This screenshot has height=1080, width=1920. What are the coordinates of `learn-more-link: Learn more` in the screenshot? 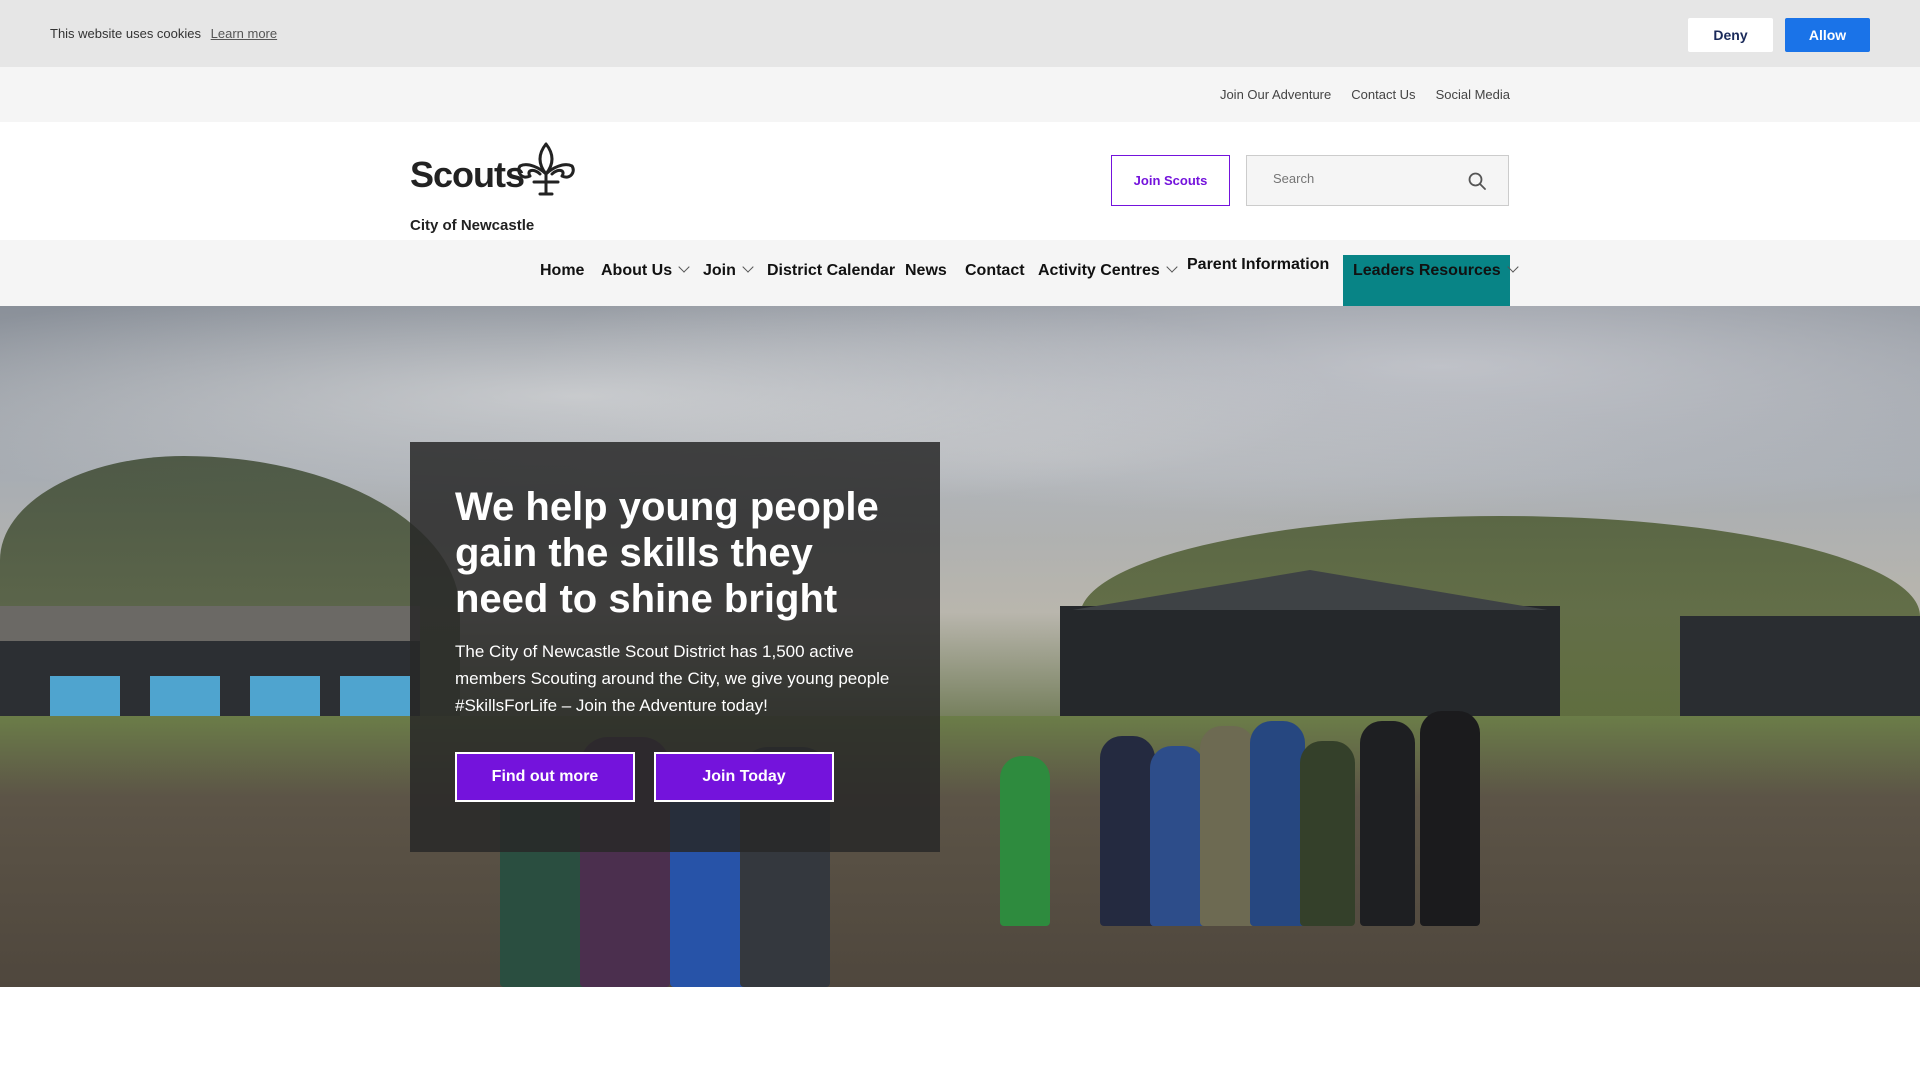 It's located at (244, 33).